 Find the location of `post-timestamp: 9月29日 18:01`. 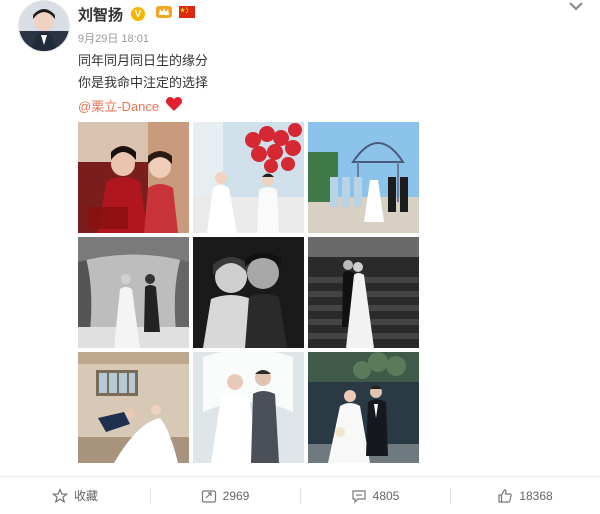

post-timestamp: 9月29日 18:01 is located at coordinates (113, 38).